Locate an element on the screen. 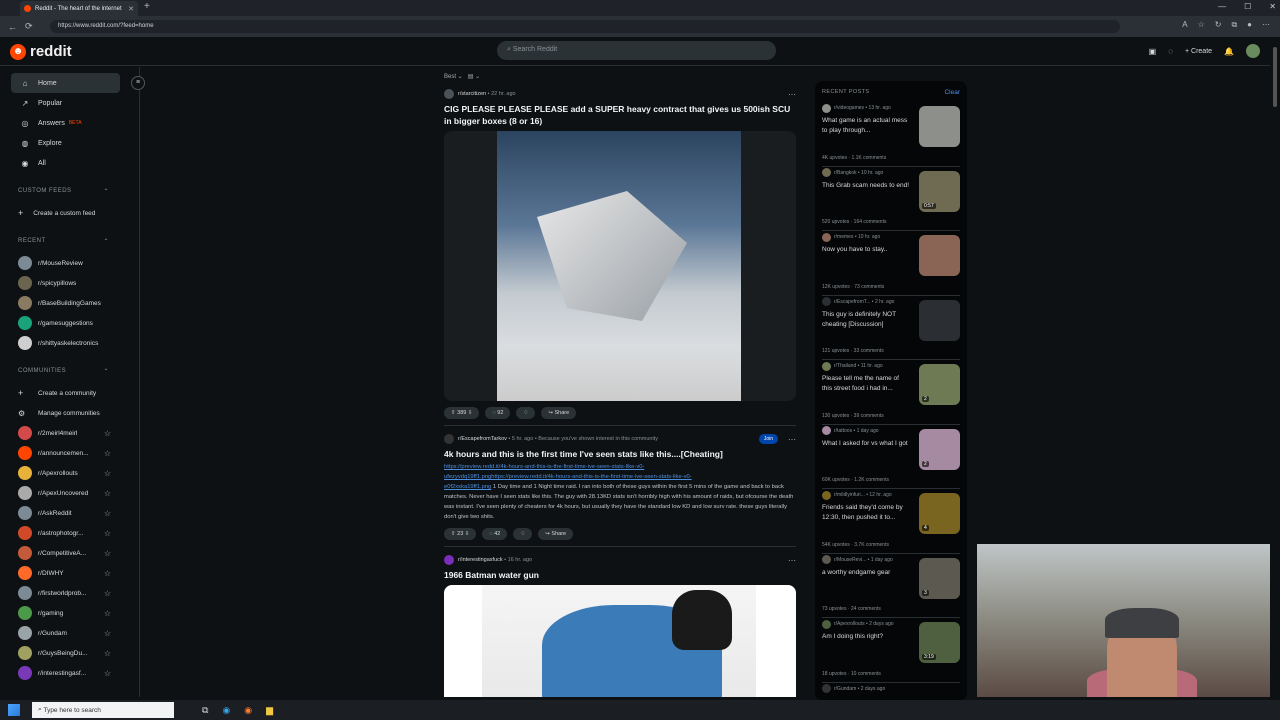  post-link: e0f2xska19ff1.png is located at coordinates (467, 487).